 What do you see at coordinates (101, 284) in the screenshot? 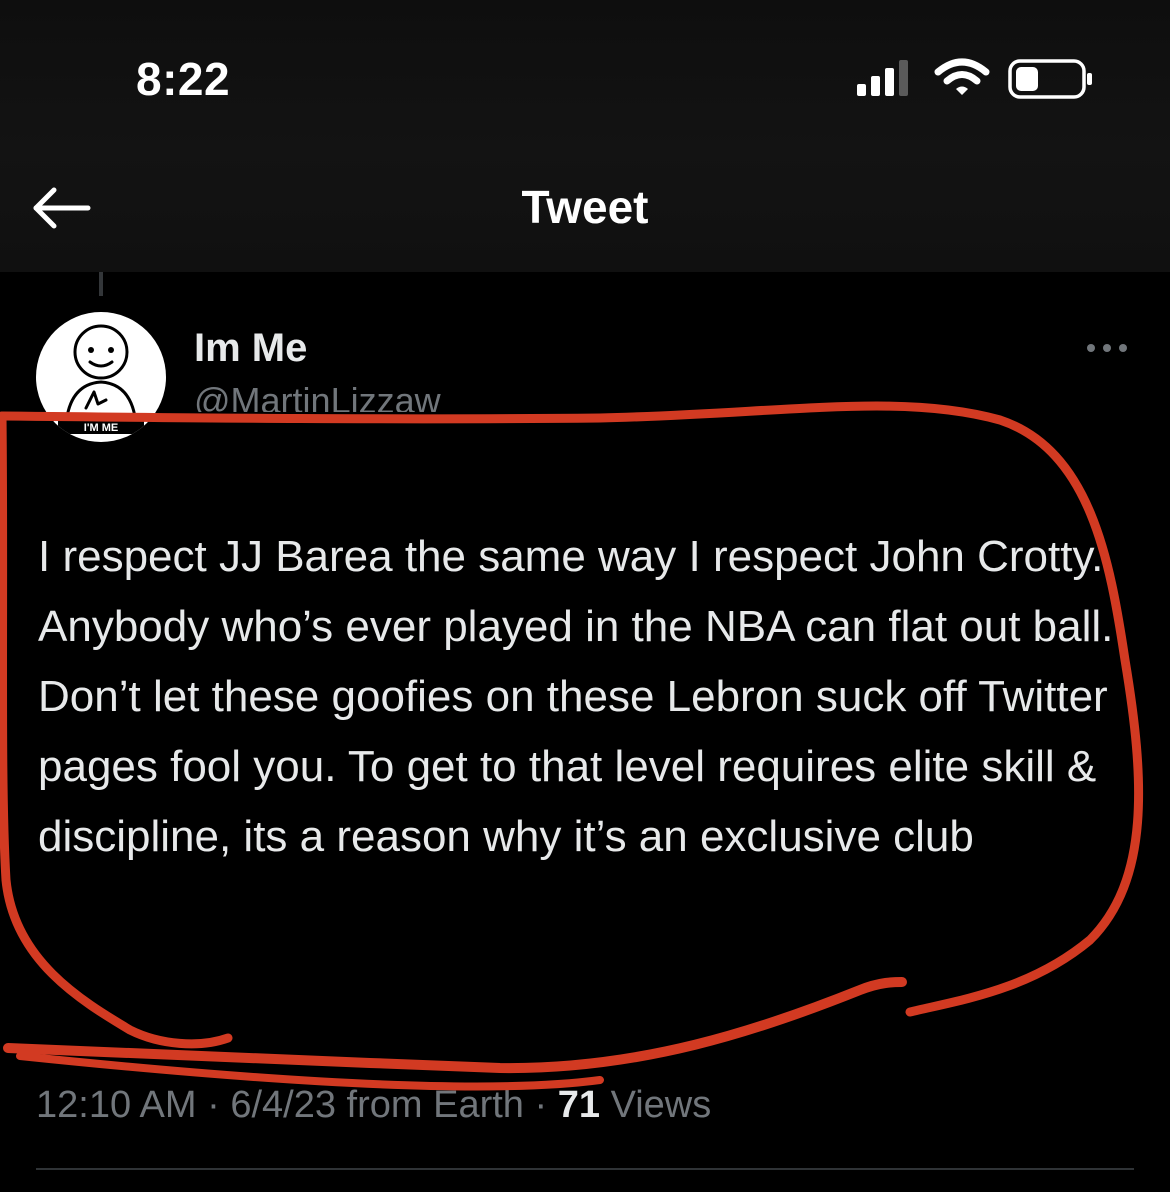
I see `thread-connector-line` at bounding box center [101, 284].